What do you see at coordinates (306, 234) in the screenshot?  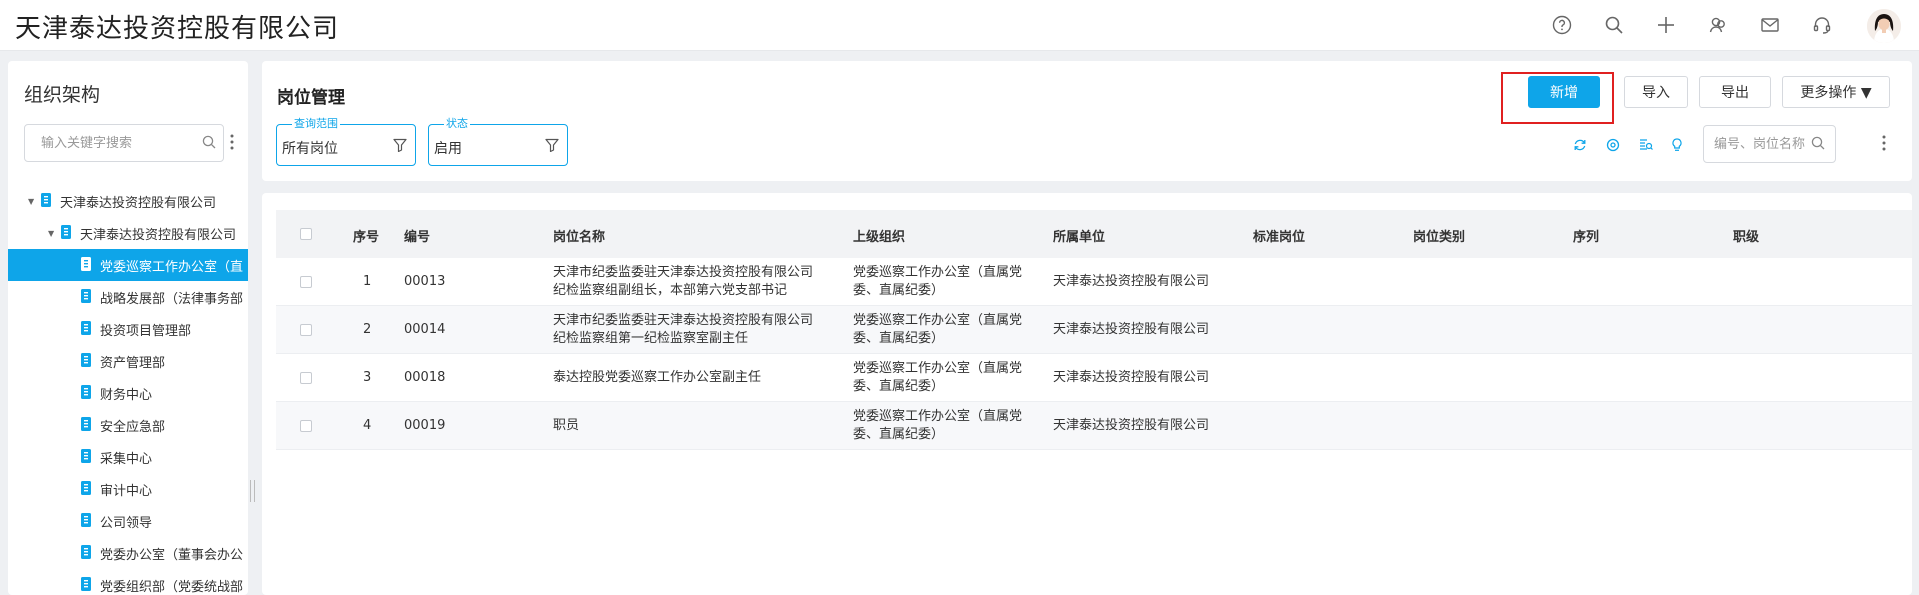 I see `select-all-checkbox` at bounding box center [306, 234].